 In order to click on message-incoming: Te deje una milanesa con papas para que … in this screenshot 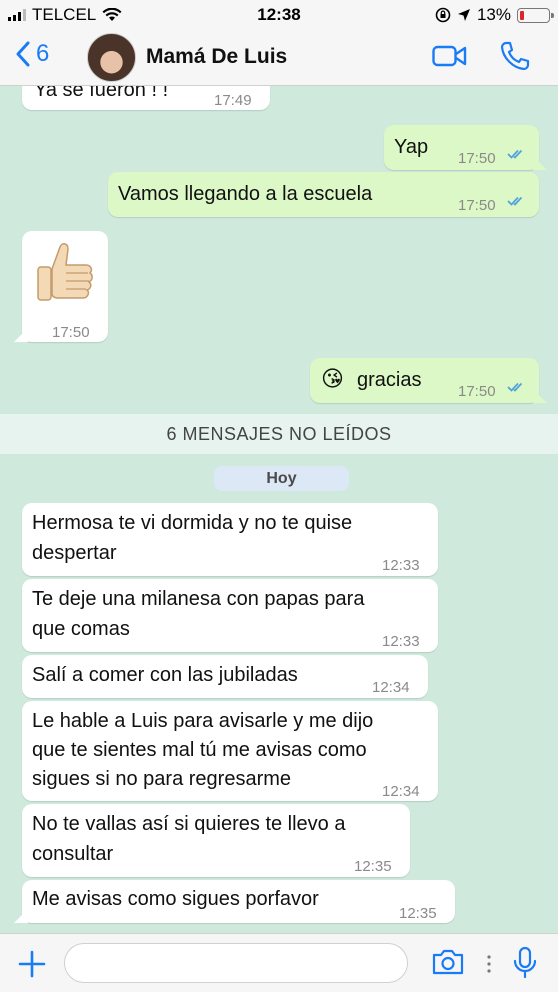, I will do `click(230, 615)`.